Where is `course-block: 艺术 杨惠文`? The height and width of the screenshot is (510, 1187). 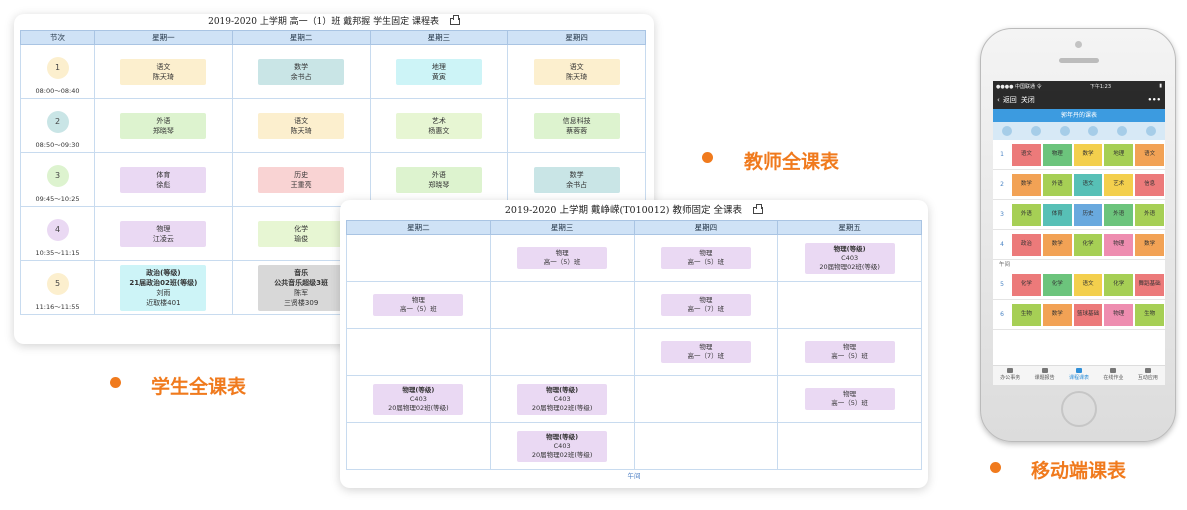
course-block: 艺术 杨惠文 is located at coordinates (438, 125).